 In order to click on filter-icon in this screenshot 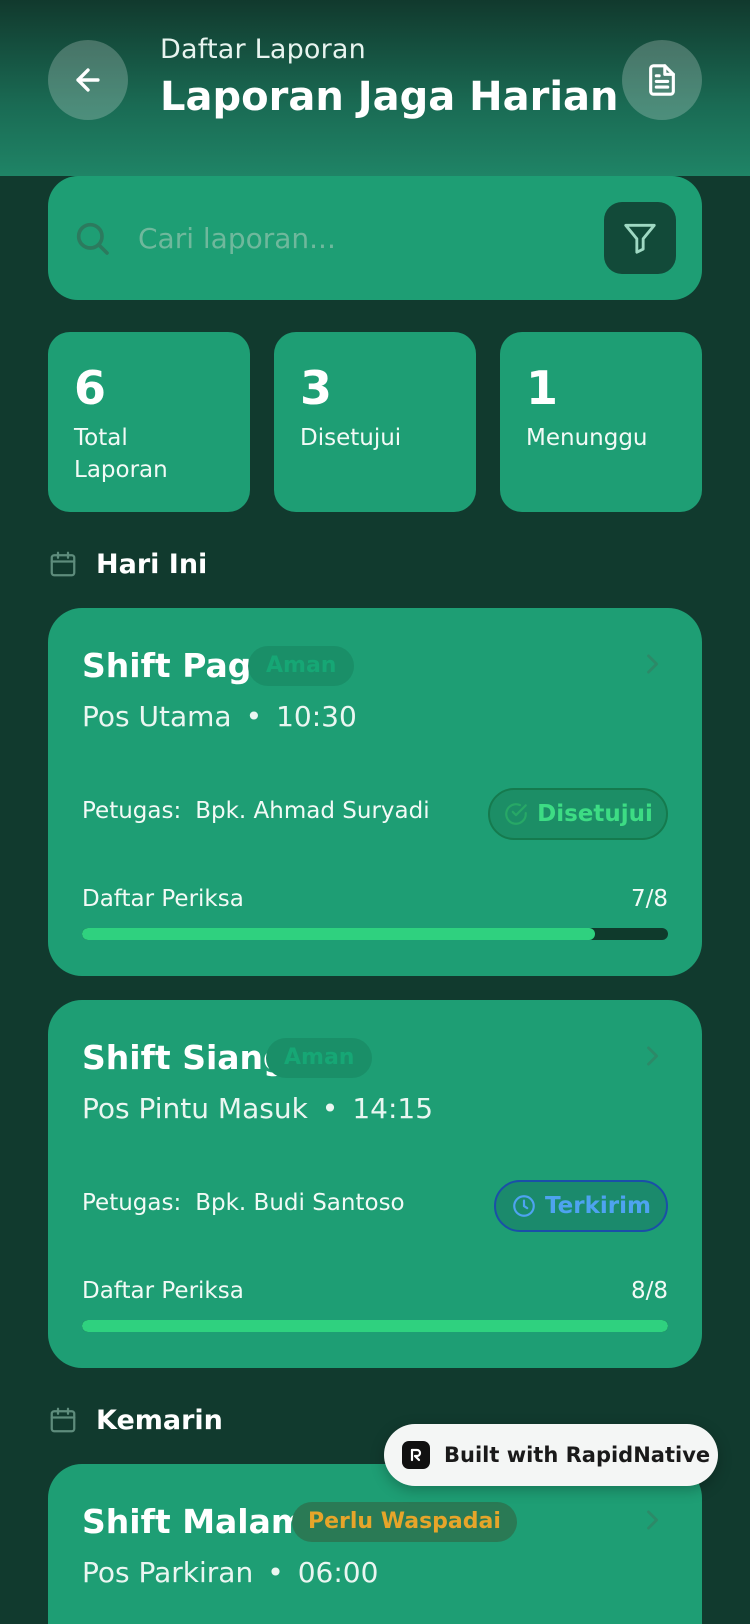, I will do `click(640, 238)`.